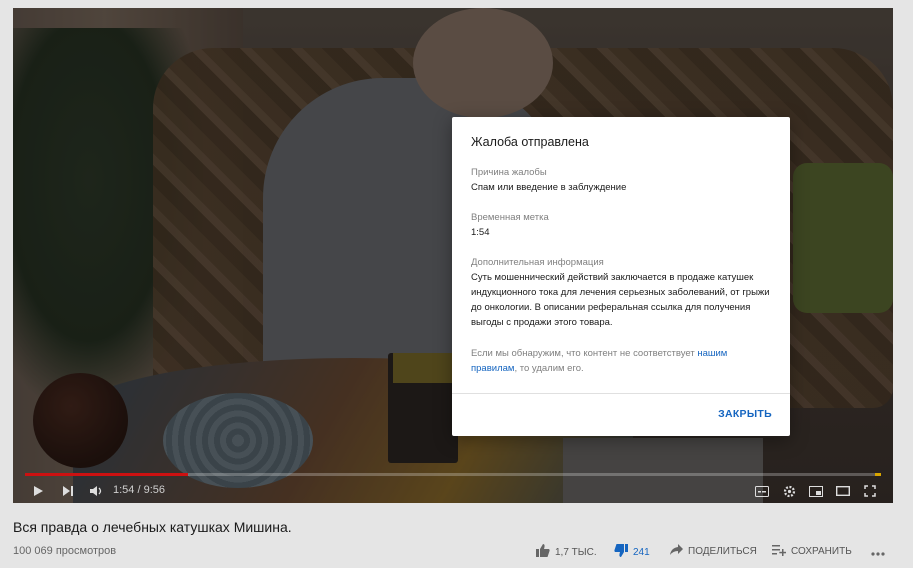 The image size is (913, 568). What do you see at coordinates (537, 262) in the screenshot?
I see `details-label: Дополнительная информация` at bounding box center [537, 262].